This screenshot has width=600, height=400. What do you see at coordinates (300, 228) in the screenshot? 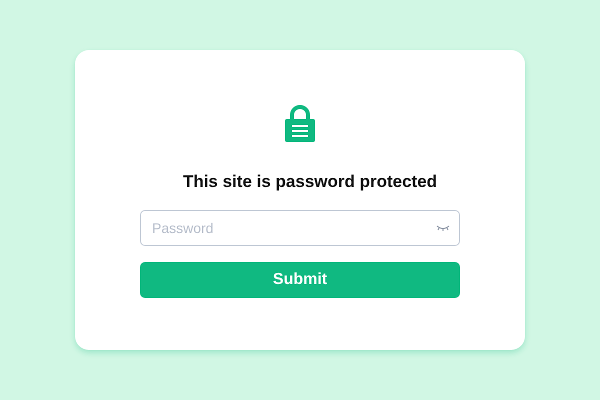
I see `password-field: Password` at bounding box center [300, 228].